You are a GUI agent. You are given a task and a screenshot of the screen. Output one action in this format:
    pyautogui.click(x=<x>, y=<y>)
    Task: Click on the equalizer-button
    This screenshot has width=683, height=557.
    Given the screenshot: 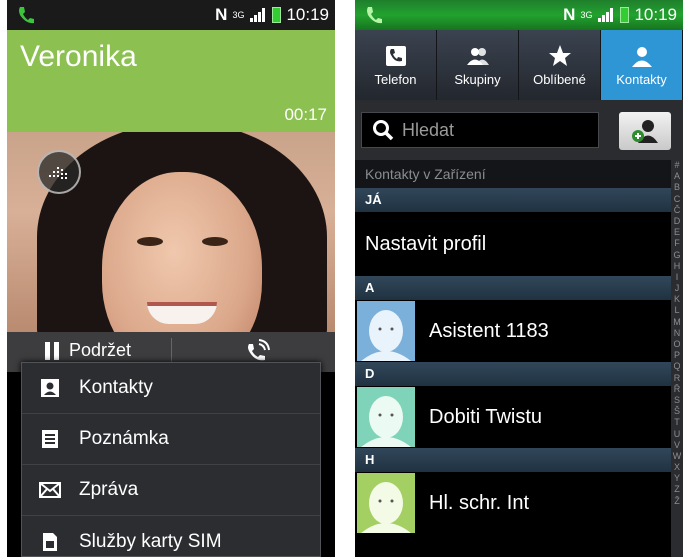 What is the action you would take?
    pyautogui.click(x=59, y=172)
    